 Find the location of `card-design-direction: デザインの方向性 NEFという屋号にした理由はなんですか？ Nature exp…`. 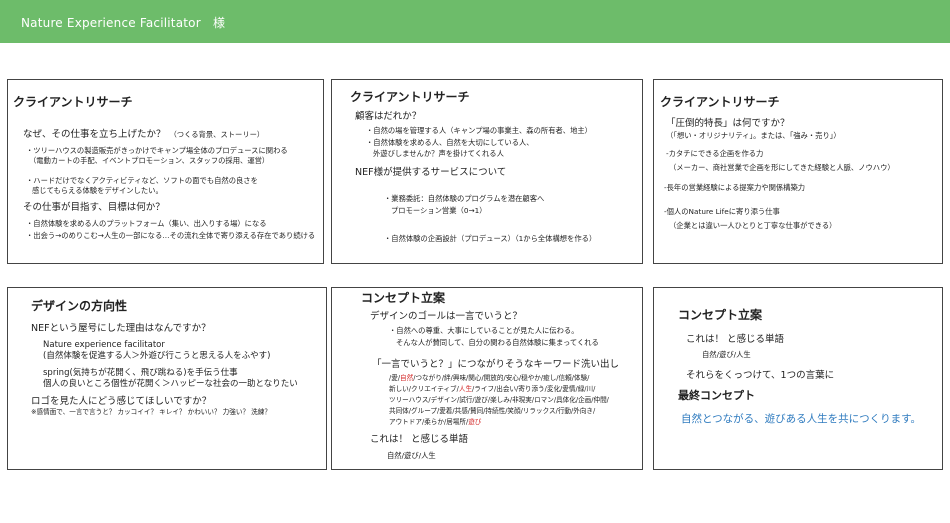

card-design-direction: デザインの方向性 NEFという屋号にした理由はなんですか？ Nature exp… is located at coordinates (167, 378).